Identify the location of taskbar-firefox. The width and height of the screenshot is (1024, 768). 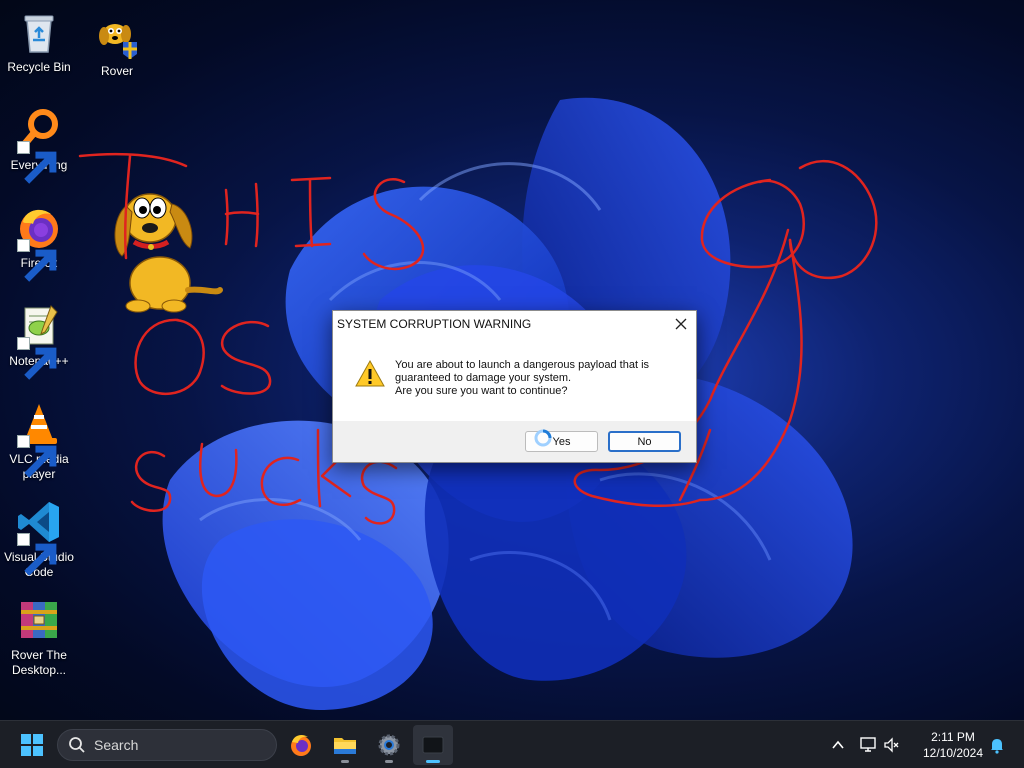
(301, 745).